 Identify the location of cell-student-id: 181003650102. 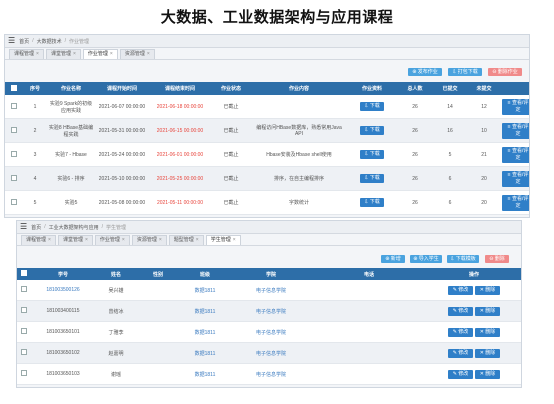
(63, 353).